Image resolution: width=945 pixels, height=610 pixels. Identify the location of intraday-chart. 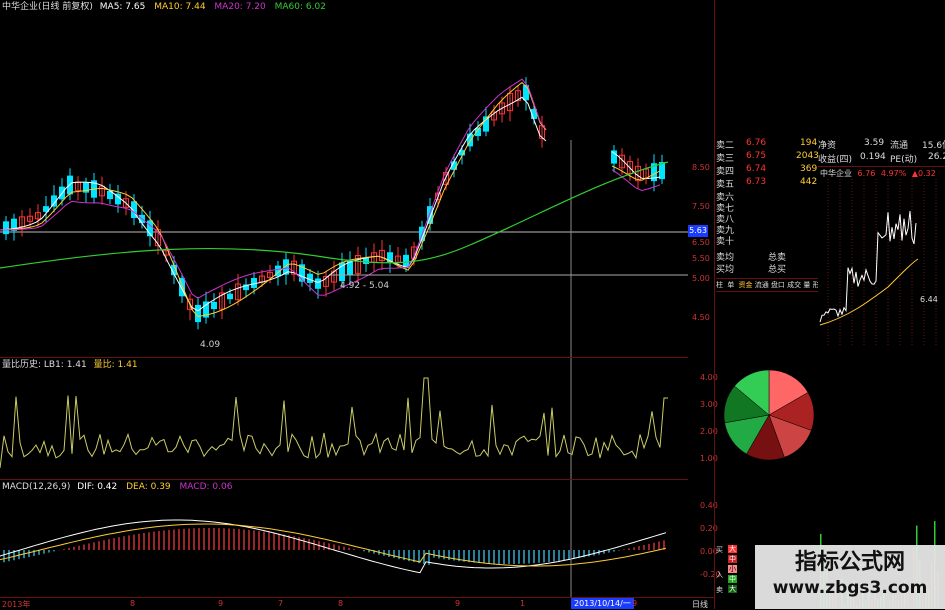
(878, 263).